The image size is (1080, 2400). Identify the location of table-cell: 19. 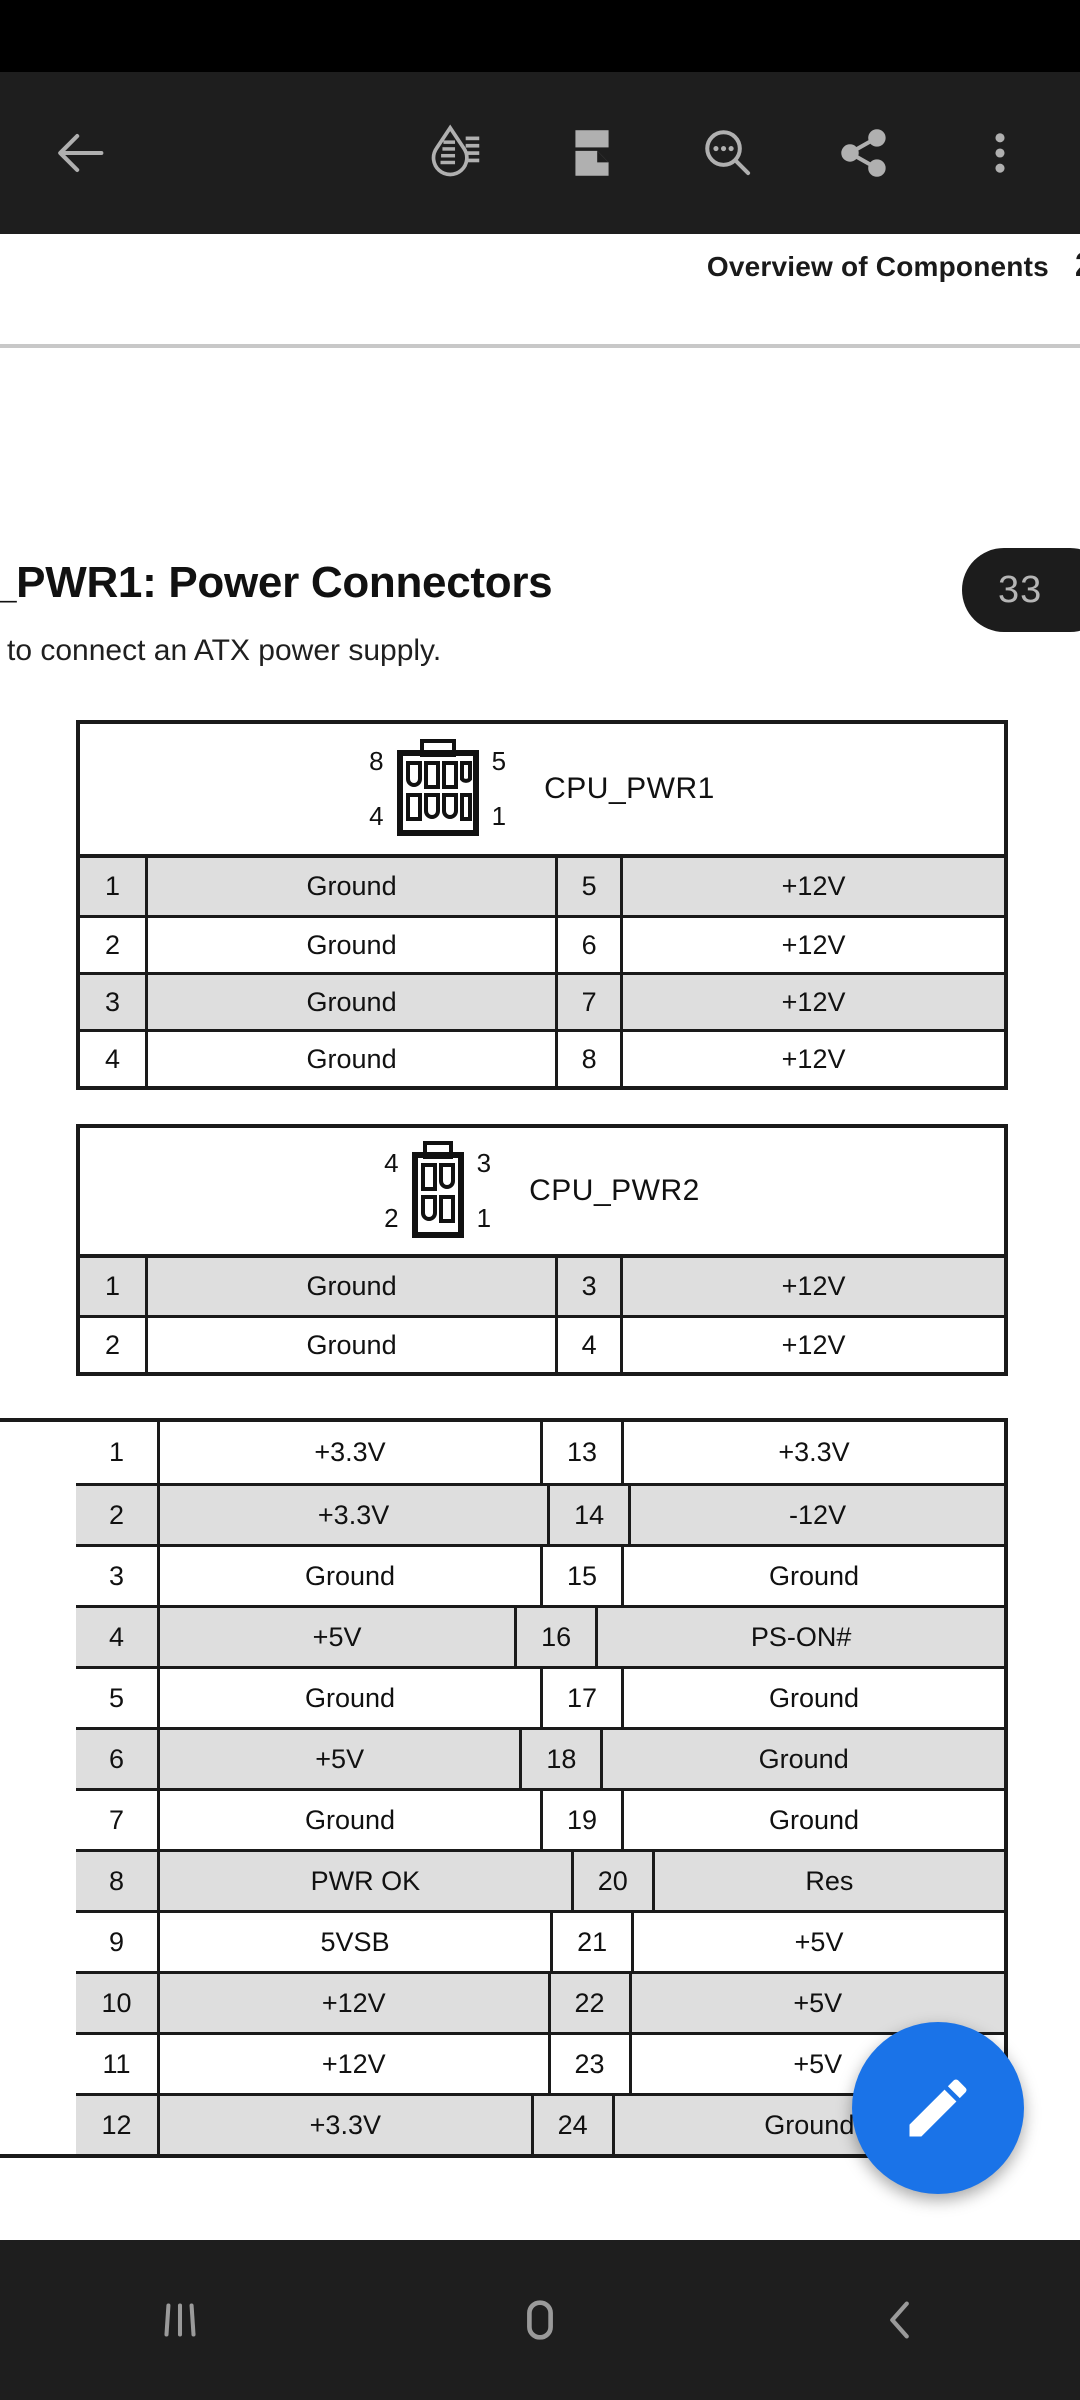
(582, 1820).